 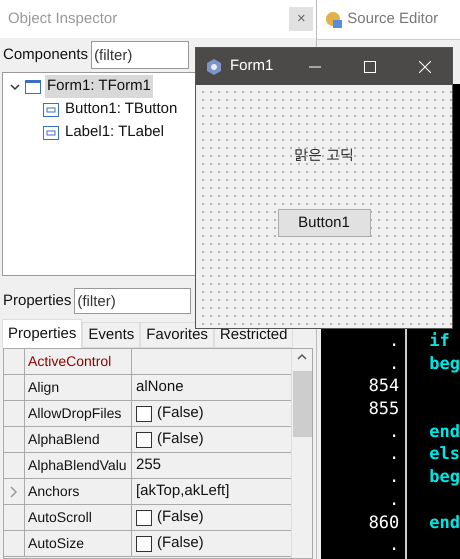 What do you see at coordinates (42, 333) in the screenshot?
I see `tab: Properties` at bounding box center [42, 333].